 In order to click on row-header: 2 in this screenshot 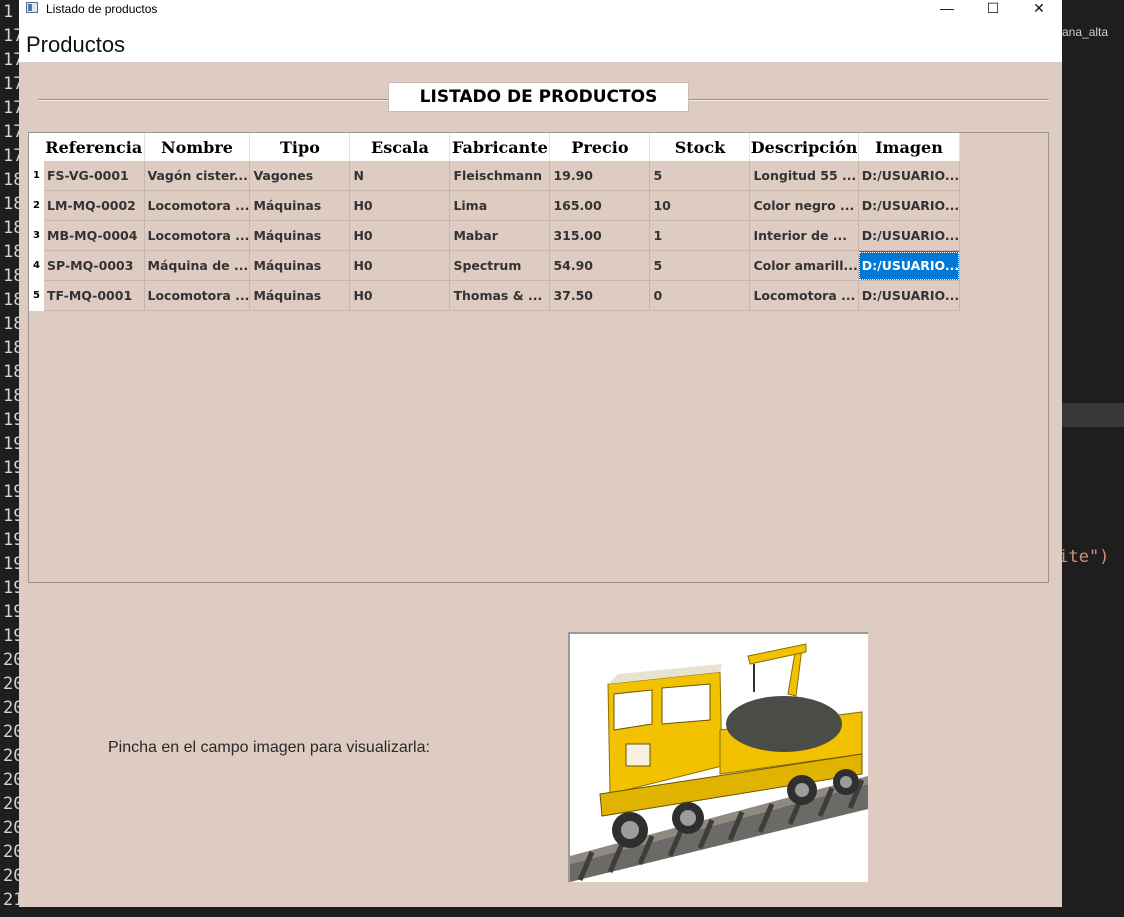, I will do `click(36, 205)`.